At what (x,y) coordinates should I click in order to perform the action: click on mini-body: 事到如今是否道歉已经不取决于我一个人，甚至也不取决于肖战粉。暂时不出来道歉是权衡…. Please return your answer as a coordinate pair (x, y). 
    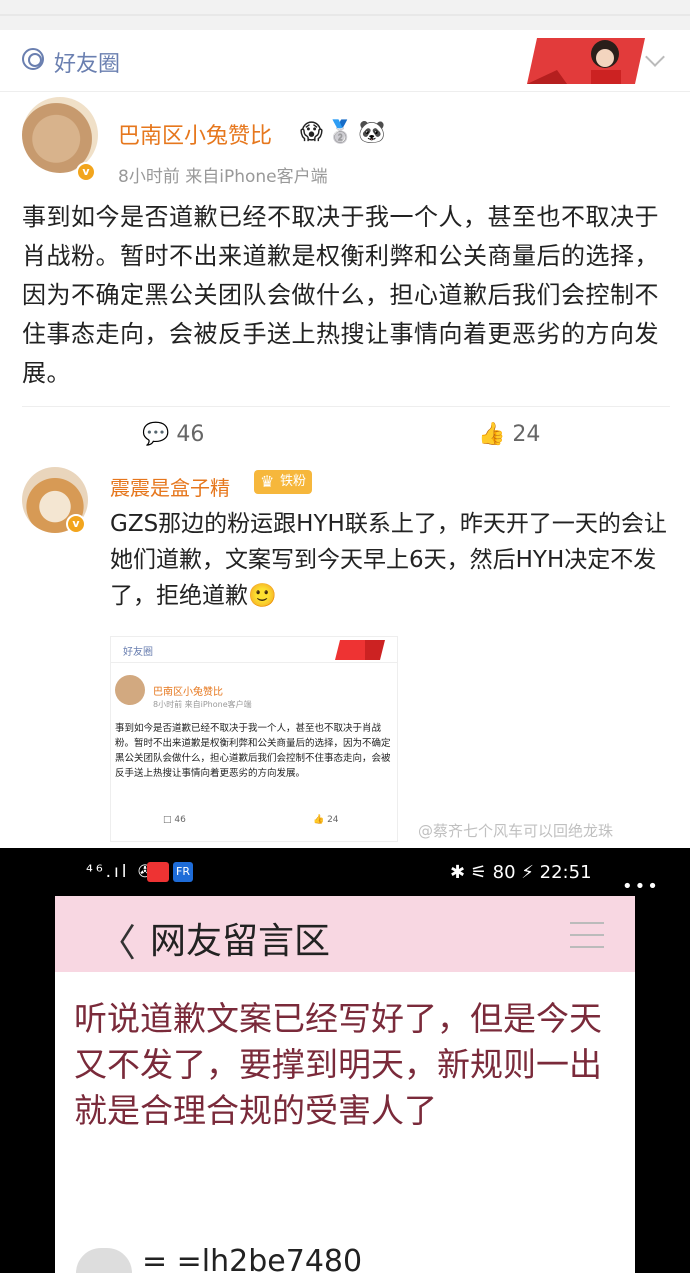
    Looking at the image, I should click on (253, 751).